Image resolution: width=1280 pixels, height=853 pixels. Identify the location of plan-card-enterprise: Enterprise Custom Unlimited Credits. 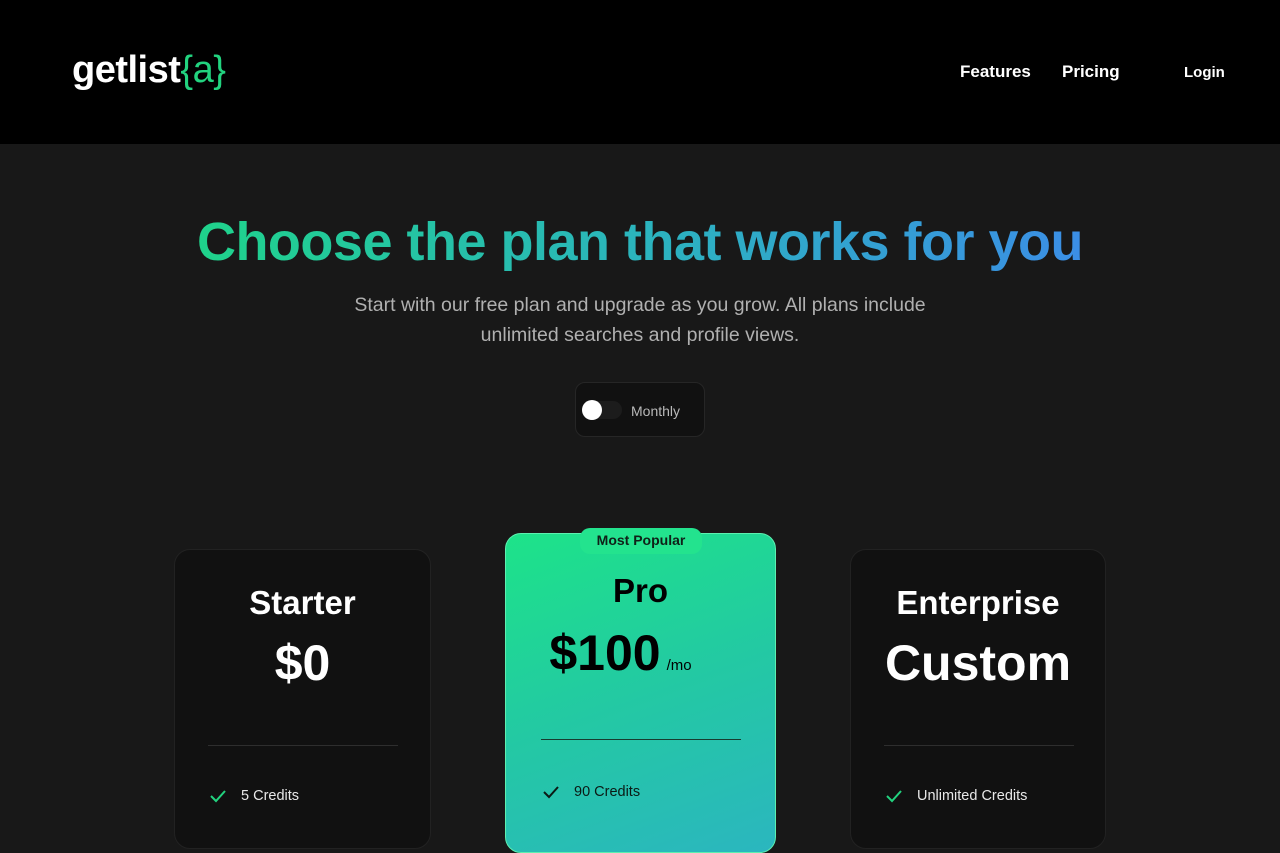
(978, 699).